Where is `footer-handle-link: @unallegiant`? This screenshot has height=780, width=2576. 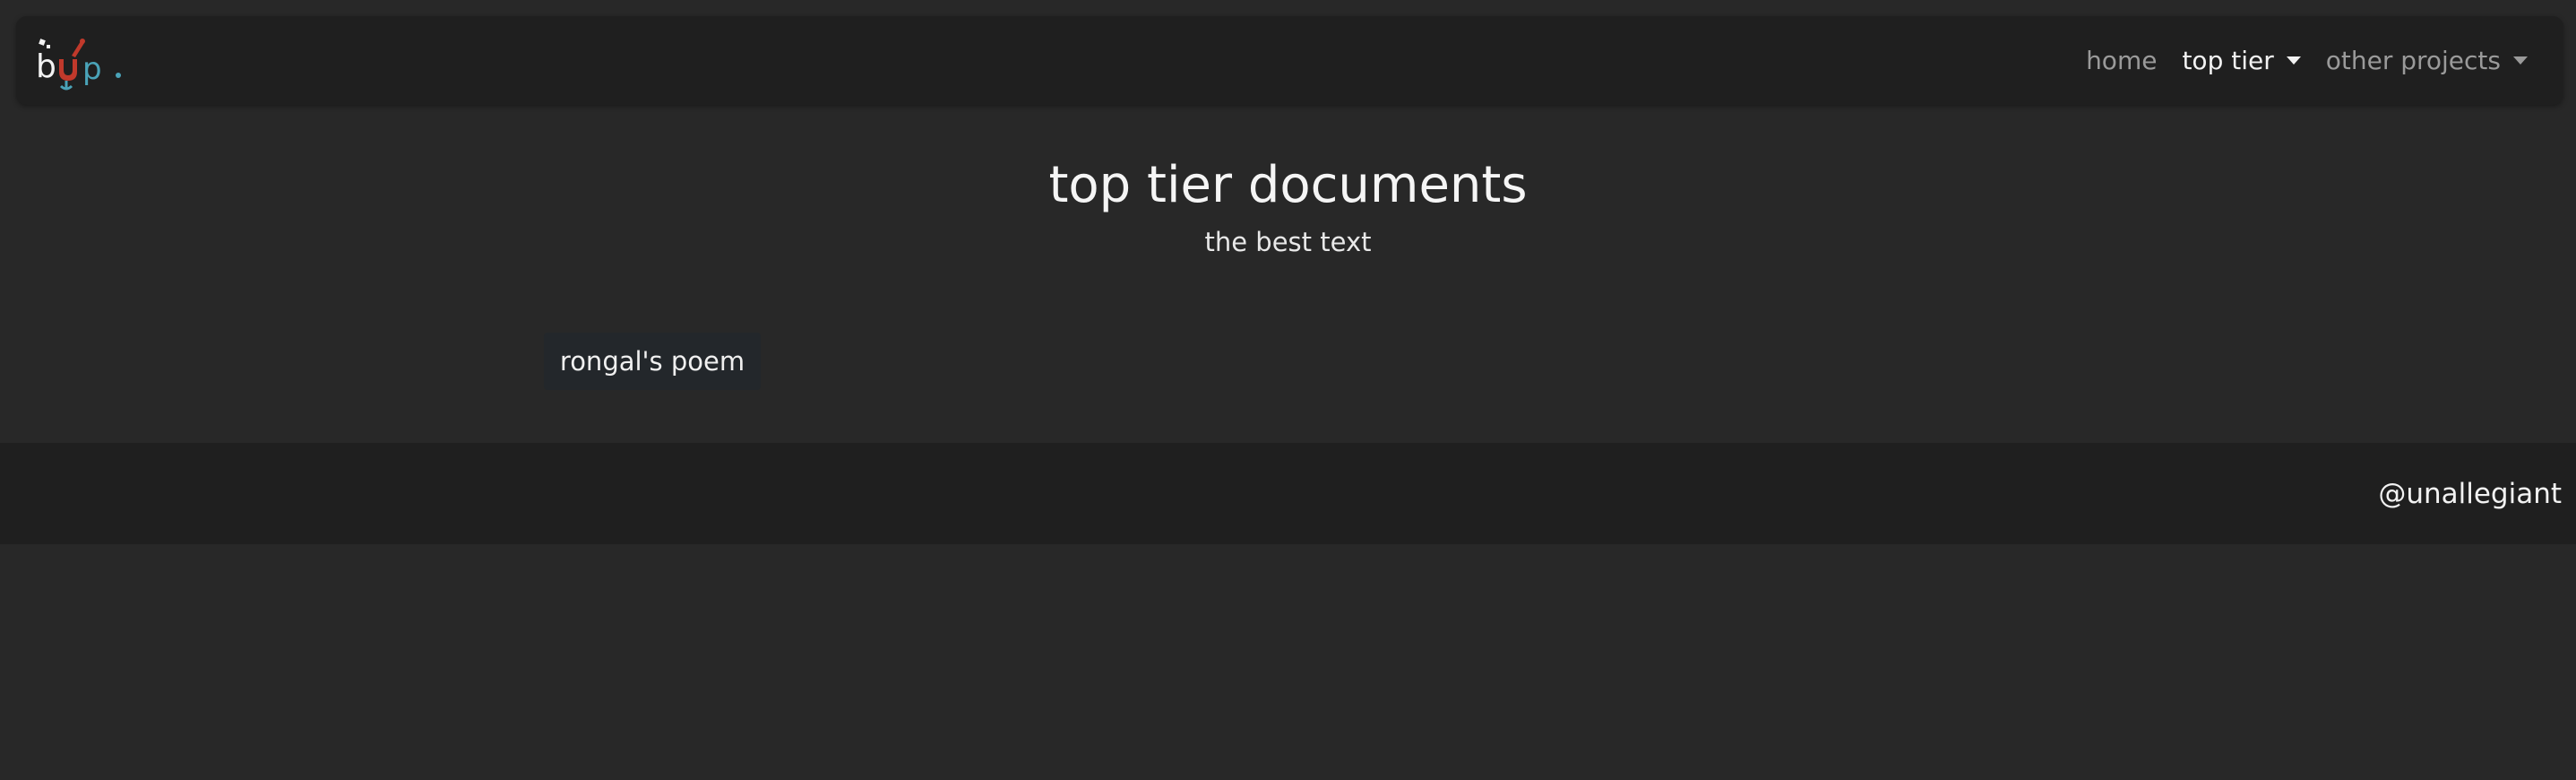
footer-handle-link: @unallegiant is located at coordinates (2470, 494).